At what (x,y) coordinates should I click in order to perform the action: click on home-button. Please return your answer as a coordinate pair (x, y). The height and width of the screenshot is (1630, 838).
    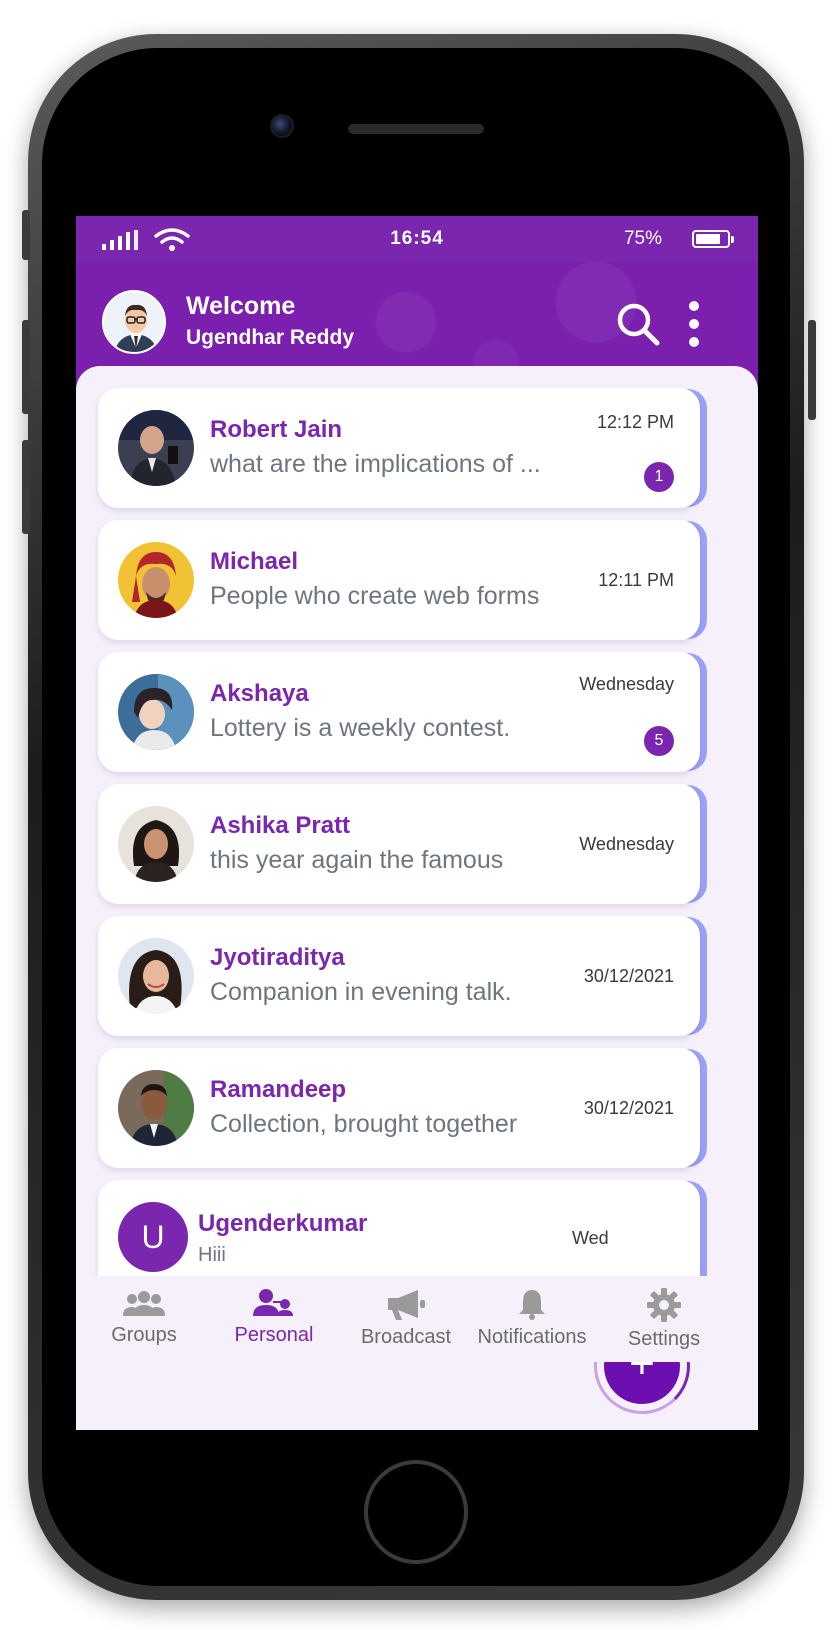
    Looking at the image, I should click on (416, 1512).